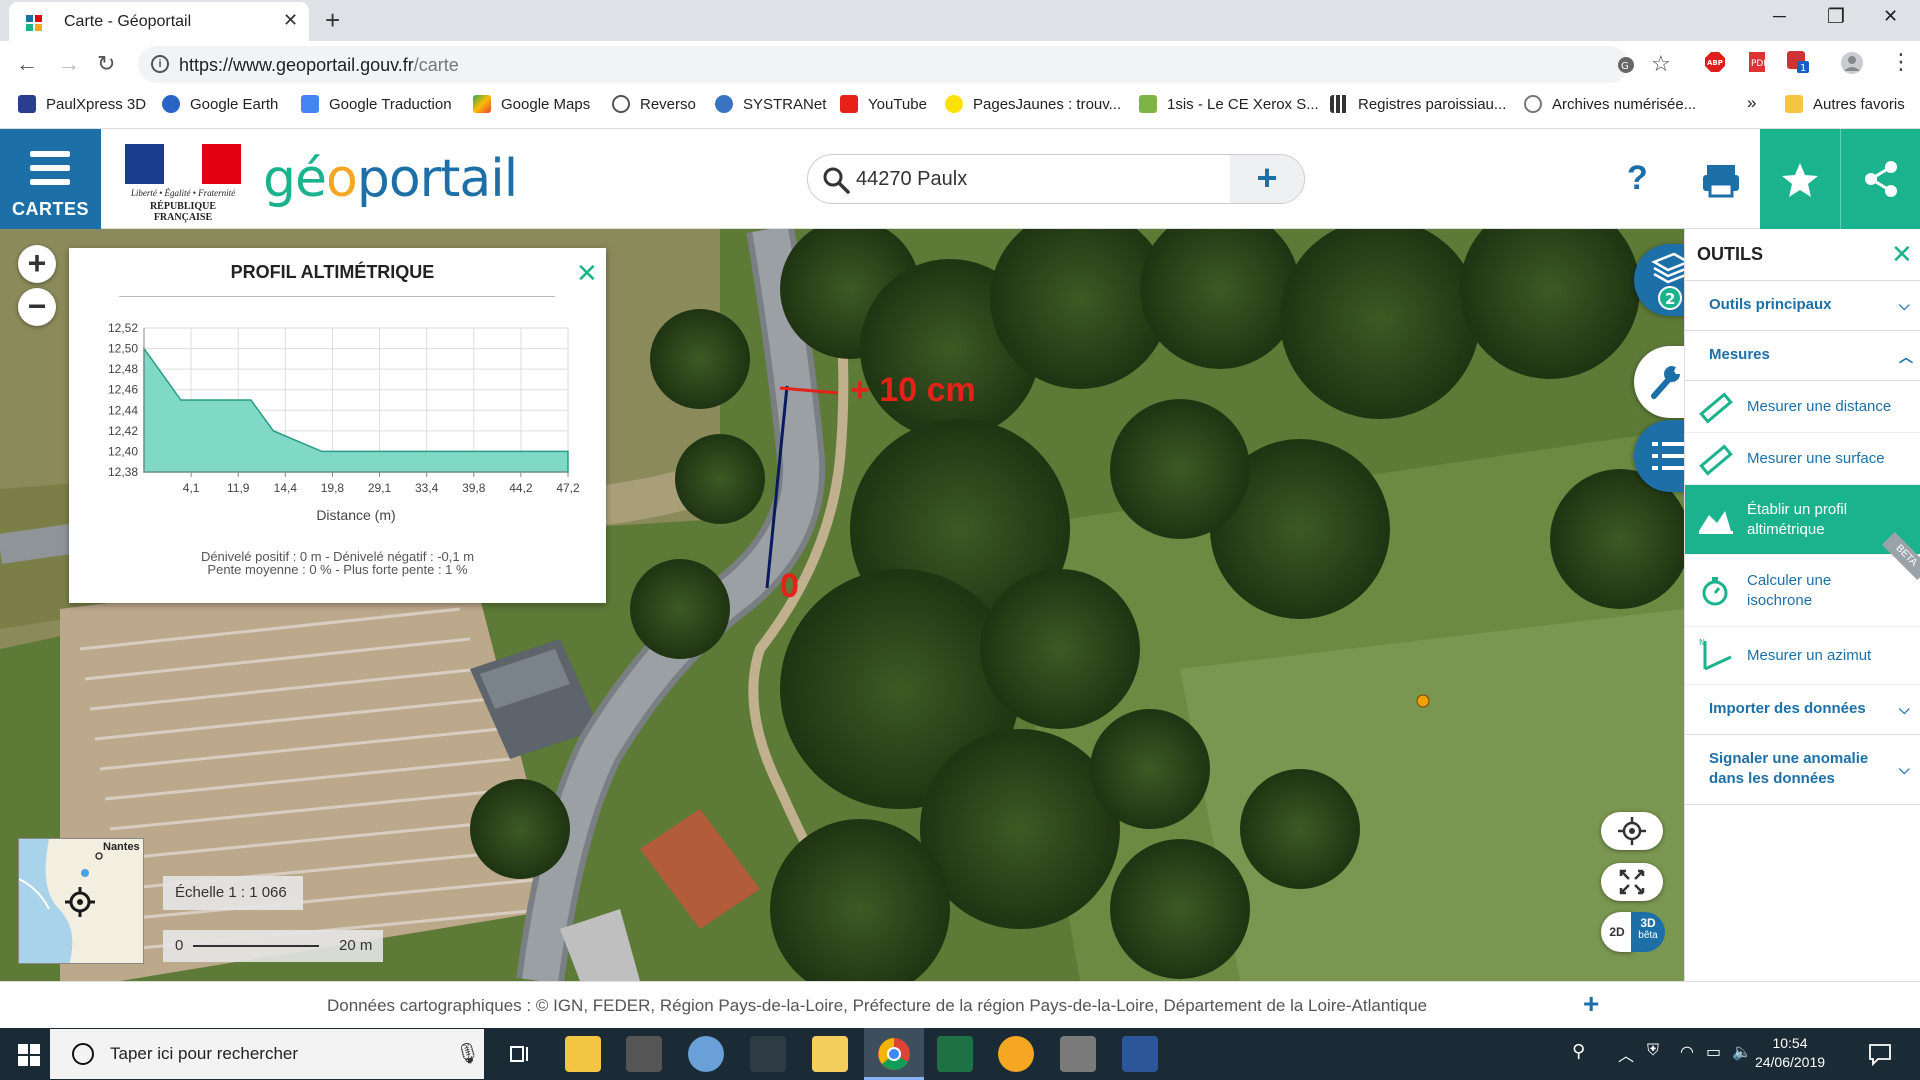  I want to click on share-icon, so click(1881, 179).